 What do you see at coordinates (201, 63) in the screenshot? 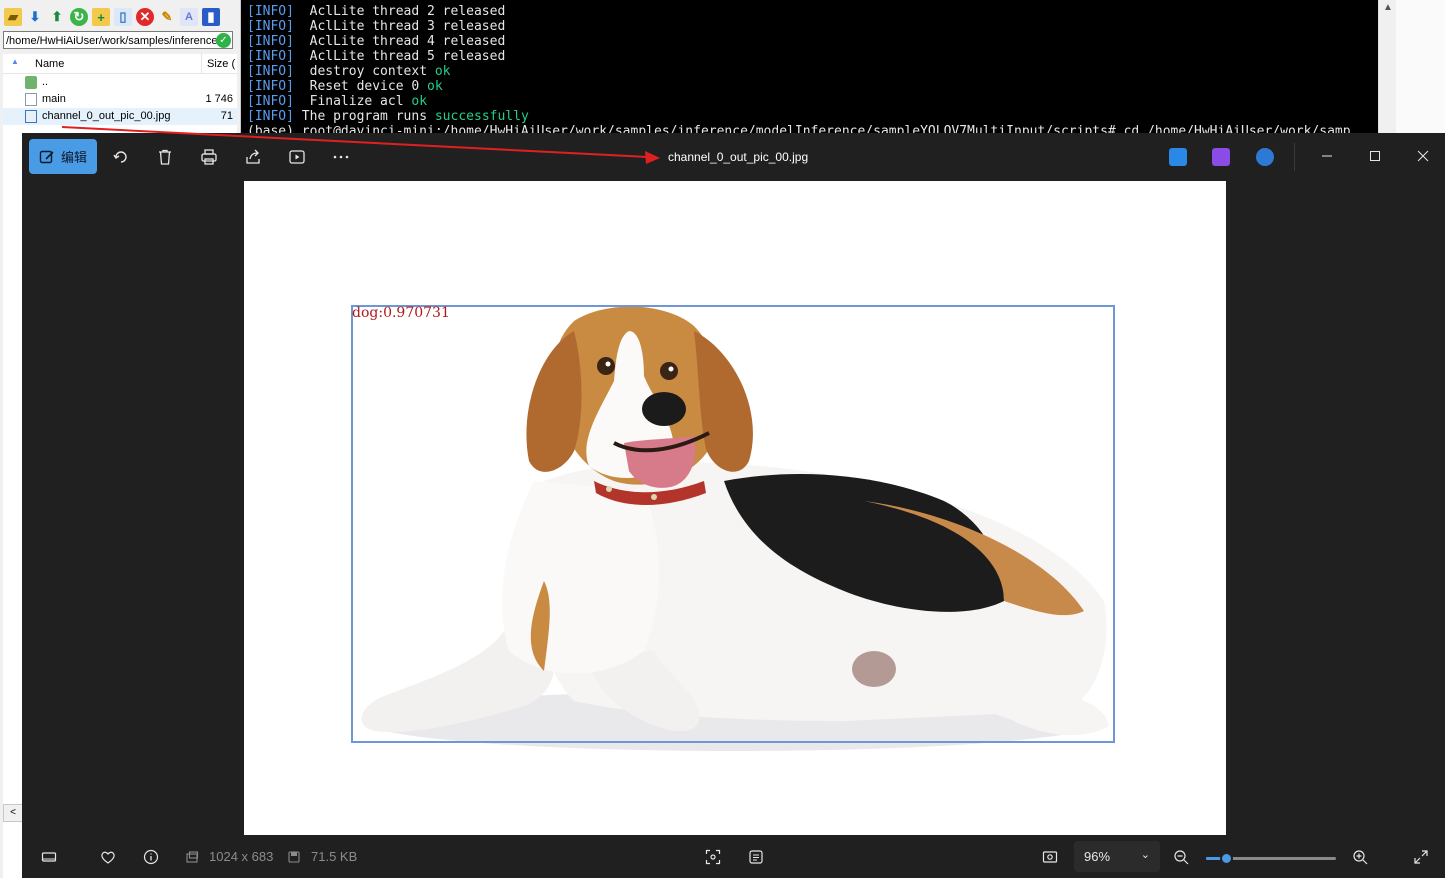
I see `column-separator` at bounding box center [201, 63].